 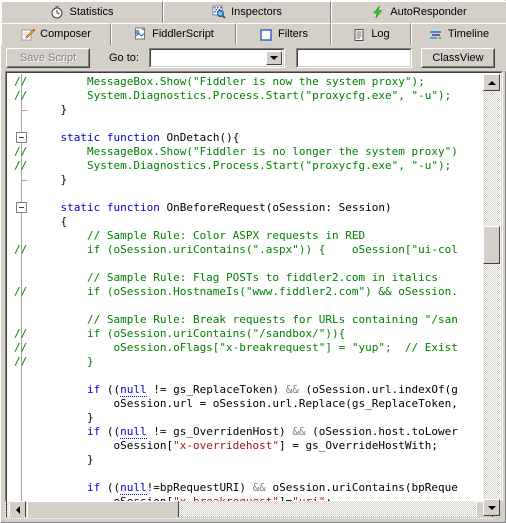 I want to click on tab-log-label: Log, so click(x=380, y=34).